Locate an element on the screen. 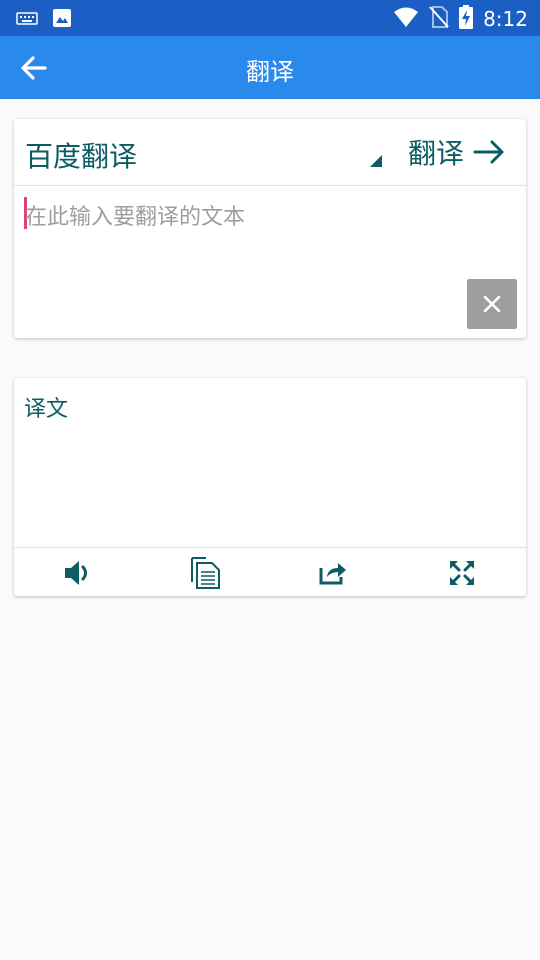  close-icon is located at coordinates (492, 304).